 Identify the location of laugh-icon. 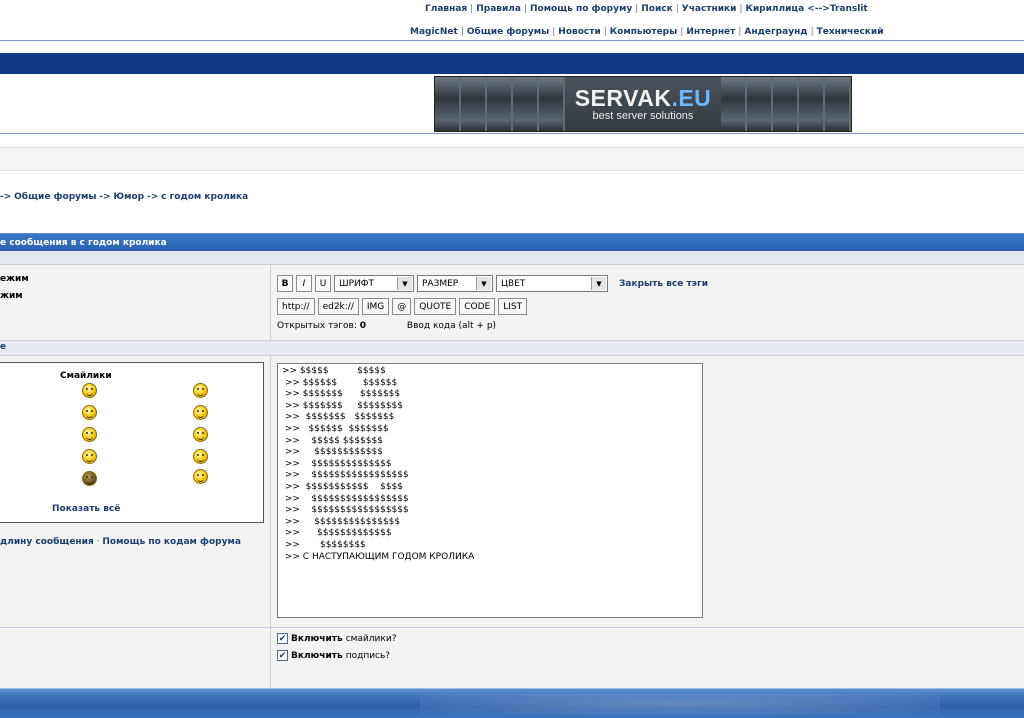
(200, 390).